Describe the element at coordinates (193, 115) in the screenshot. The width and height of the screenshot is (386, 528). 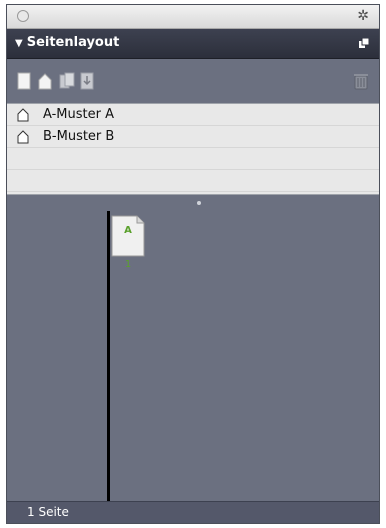
I see `list-item: A-Muster A` at that location.